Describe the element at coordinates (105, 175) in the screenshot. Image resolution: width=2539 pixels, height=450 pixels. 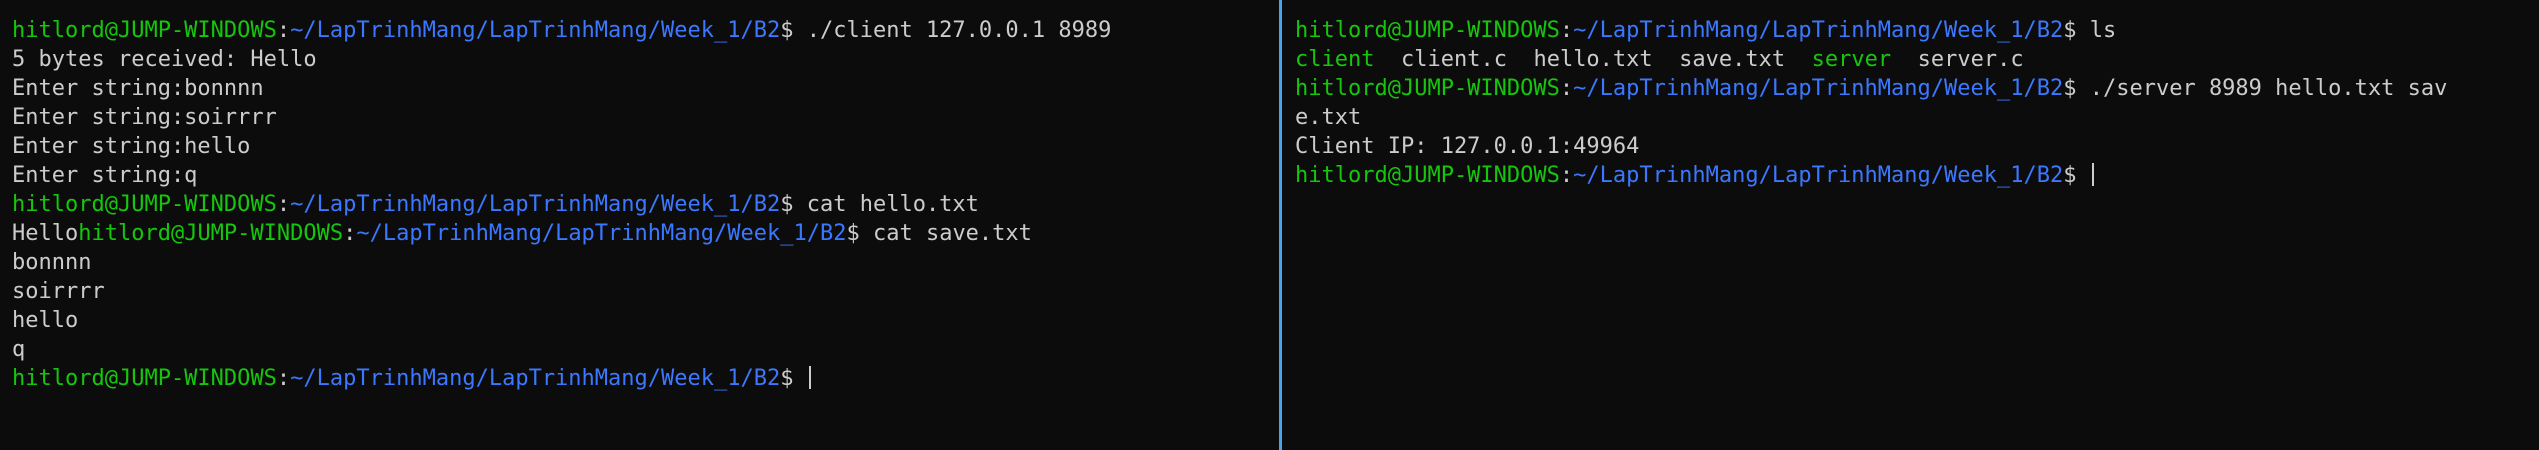
I see `output-line: Enter string:q` at that location.